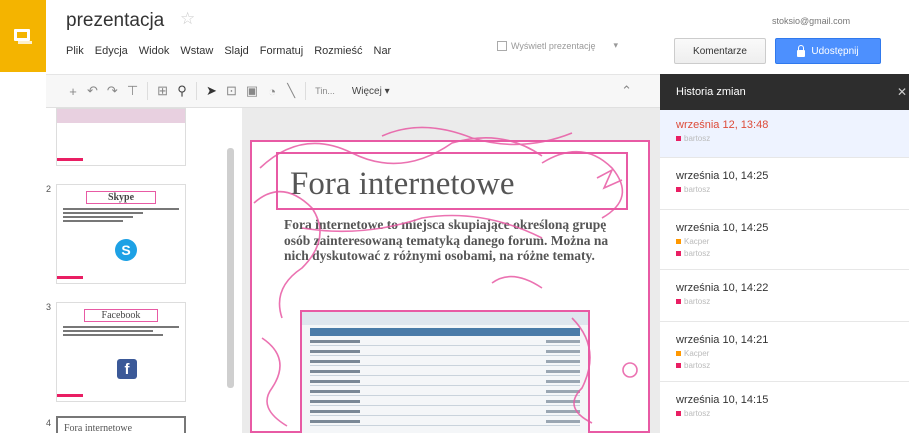 Image resolution: width=909 pixels, height=433 pixels. Describe the element at coordinates (121, 352) in the screenshot. I see `slide-thumbnail: Facebook f` at that location.